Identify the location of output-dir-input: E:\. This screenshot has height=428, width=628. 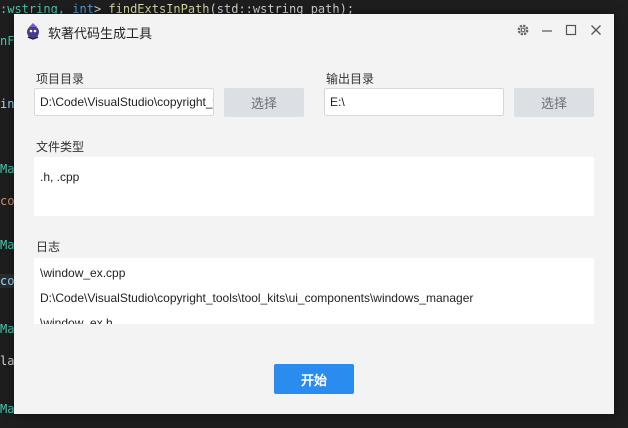
(414, 102).